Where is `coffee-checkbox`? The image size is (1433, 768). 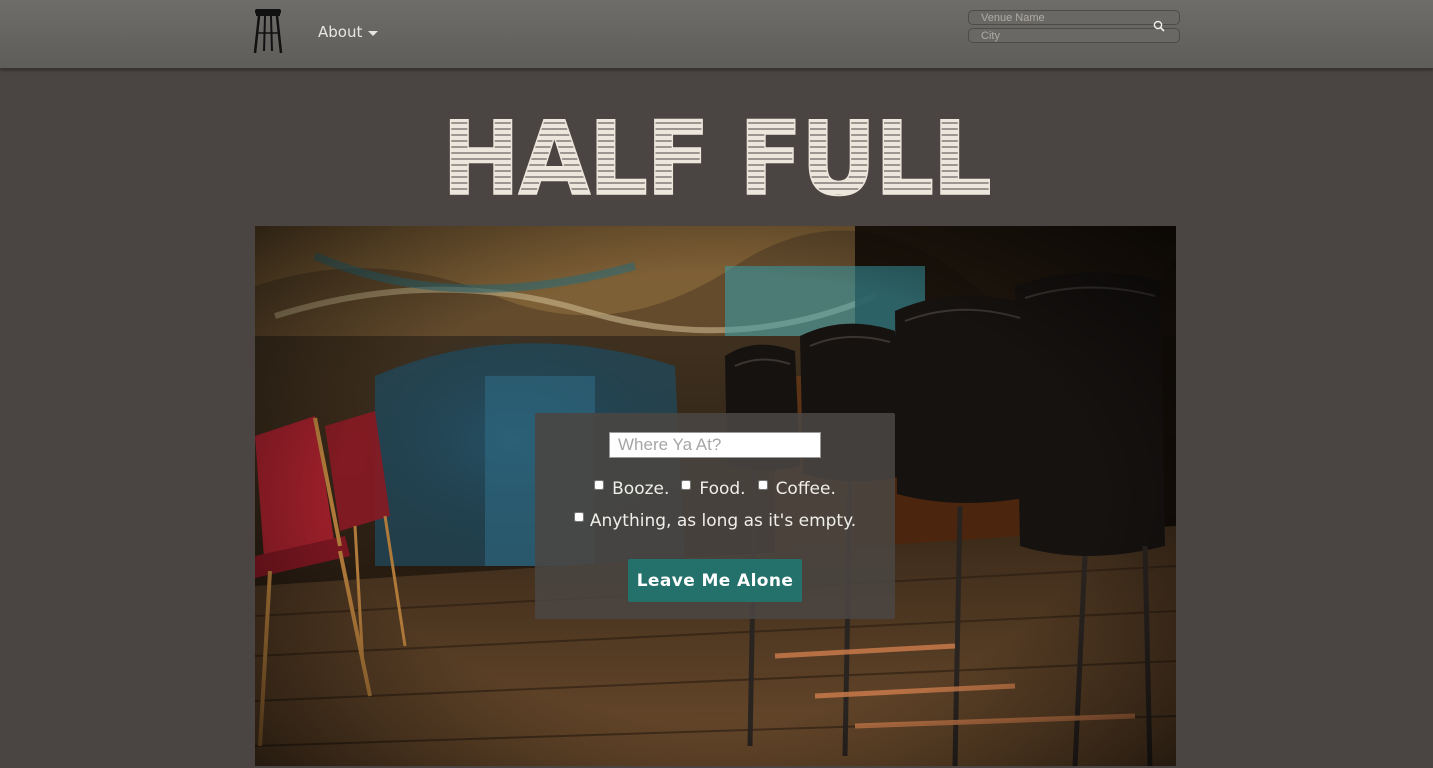
coffee-checkbox is located at coordinates (762, 485).